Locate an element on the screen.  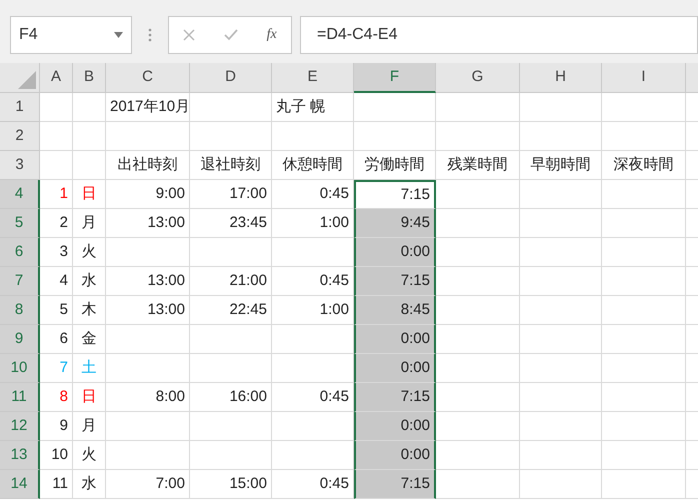
table-cell: 21:00 is located at coordinates (231, 281).